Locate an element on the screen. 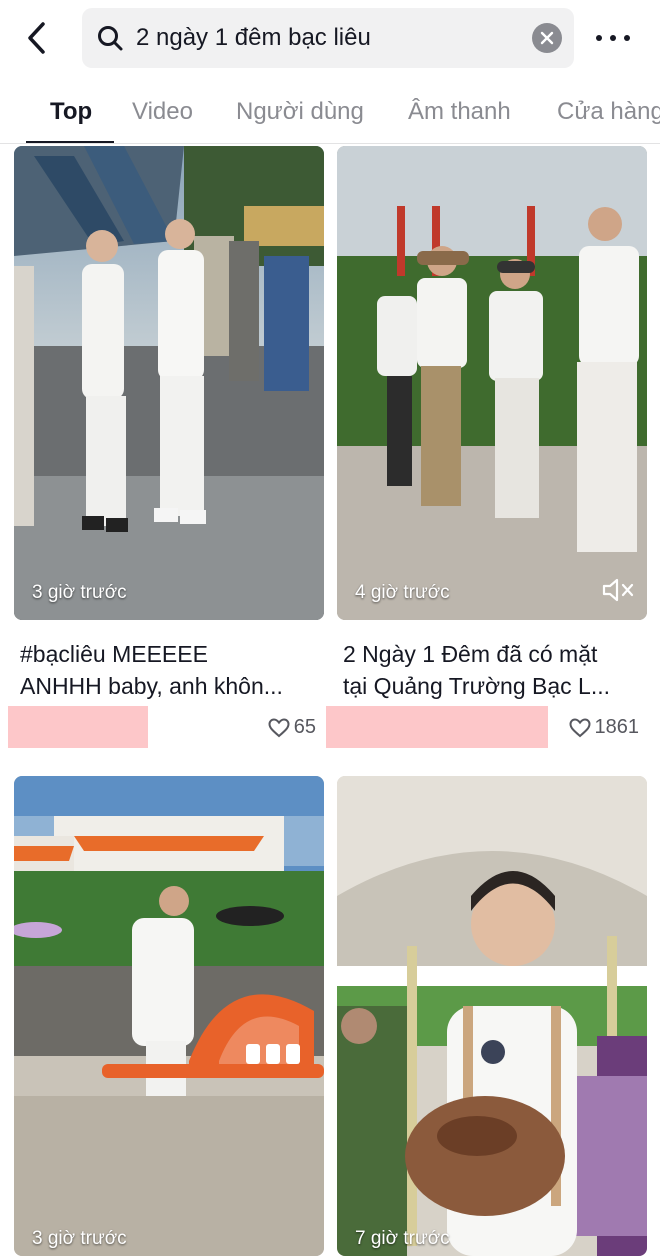 The width and height of the screenshot is (660, 1256). like-count-value: 1861 is located at coordinates (617, 727).